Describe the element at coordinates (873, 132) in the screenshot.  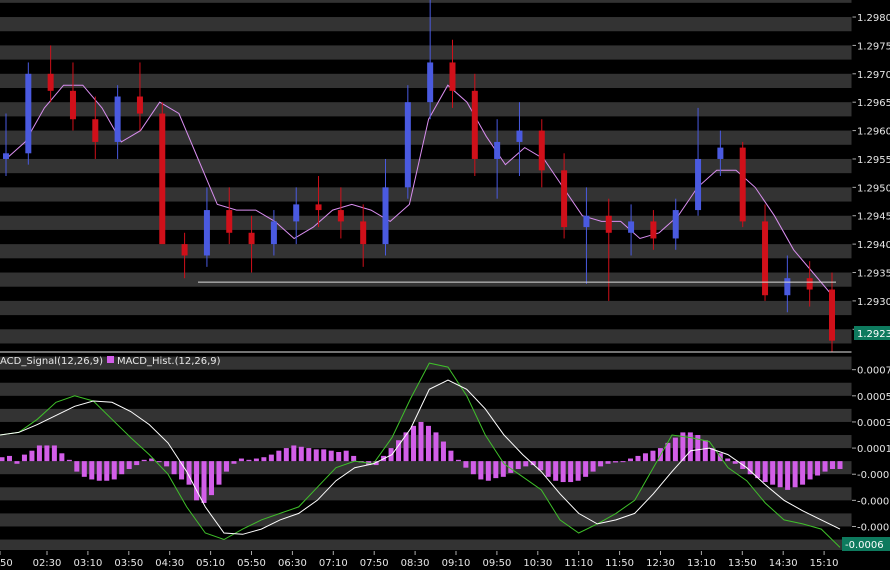
I see `price-tick-label: 1.2960` at that location.